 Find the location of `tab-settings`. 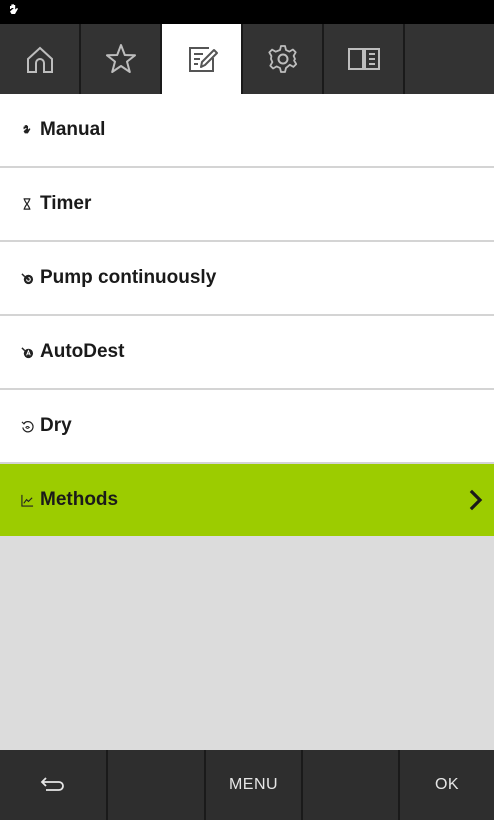

tab-settings is located at coordinates (283, 59).